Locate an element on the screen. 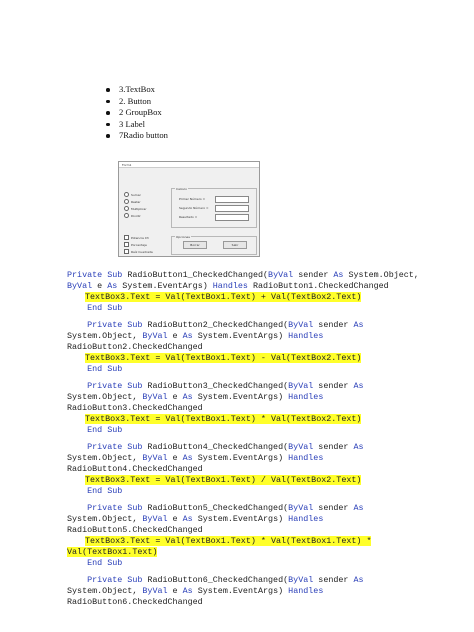 The image size is (474, 632). label-primer-numero: Primer Número = is located at coordinates (192, 199).